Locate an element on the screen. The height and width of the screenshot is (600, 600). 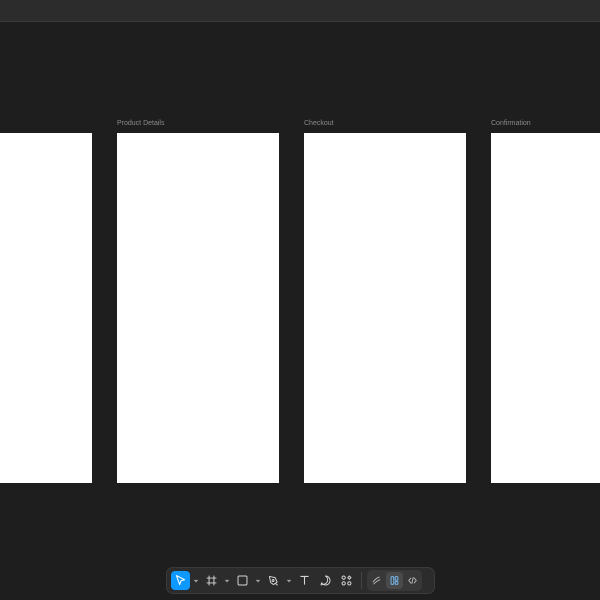
dev-mode-button is located at coordinates (412, 580).